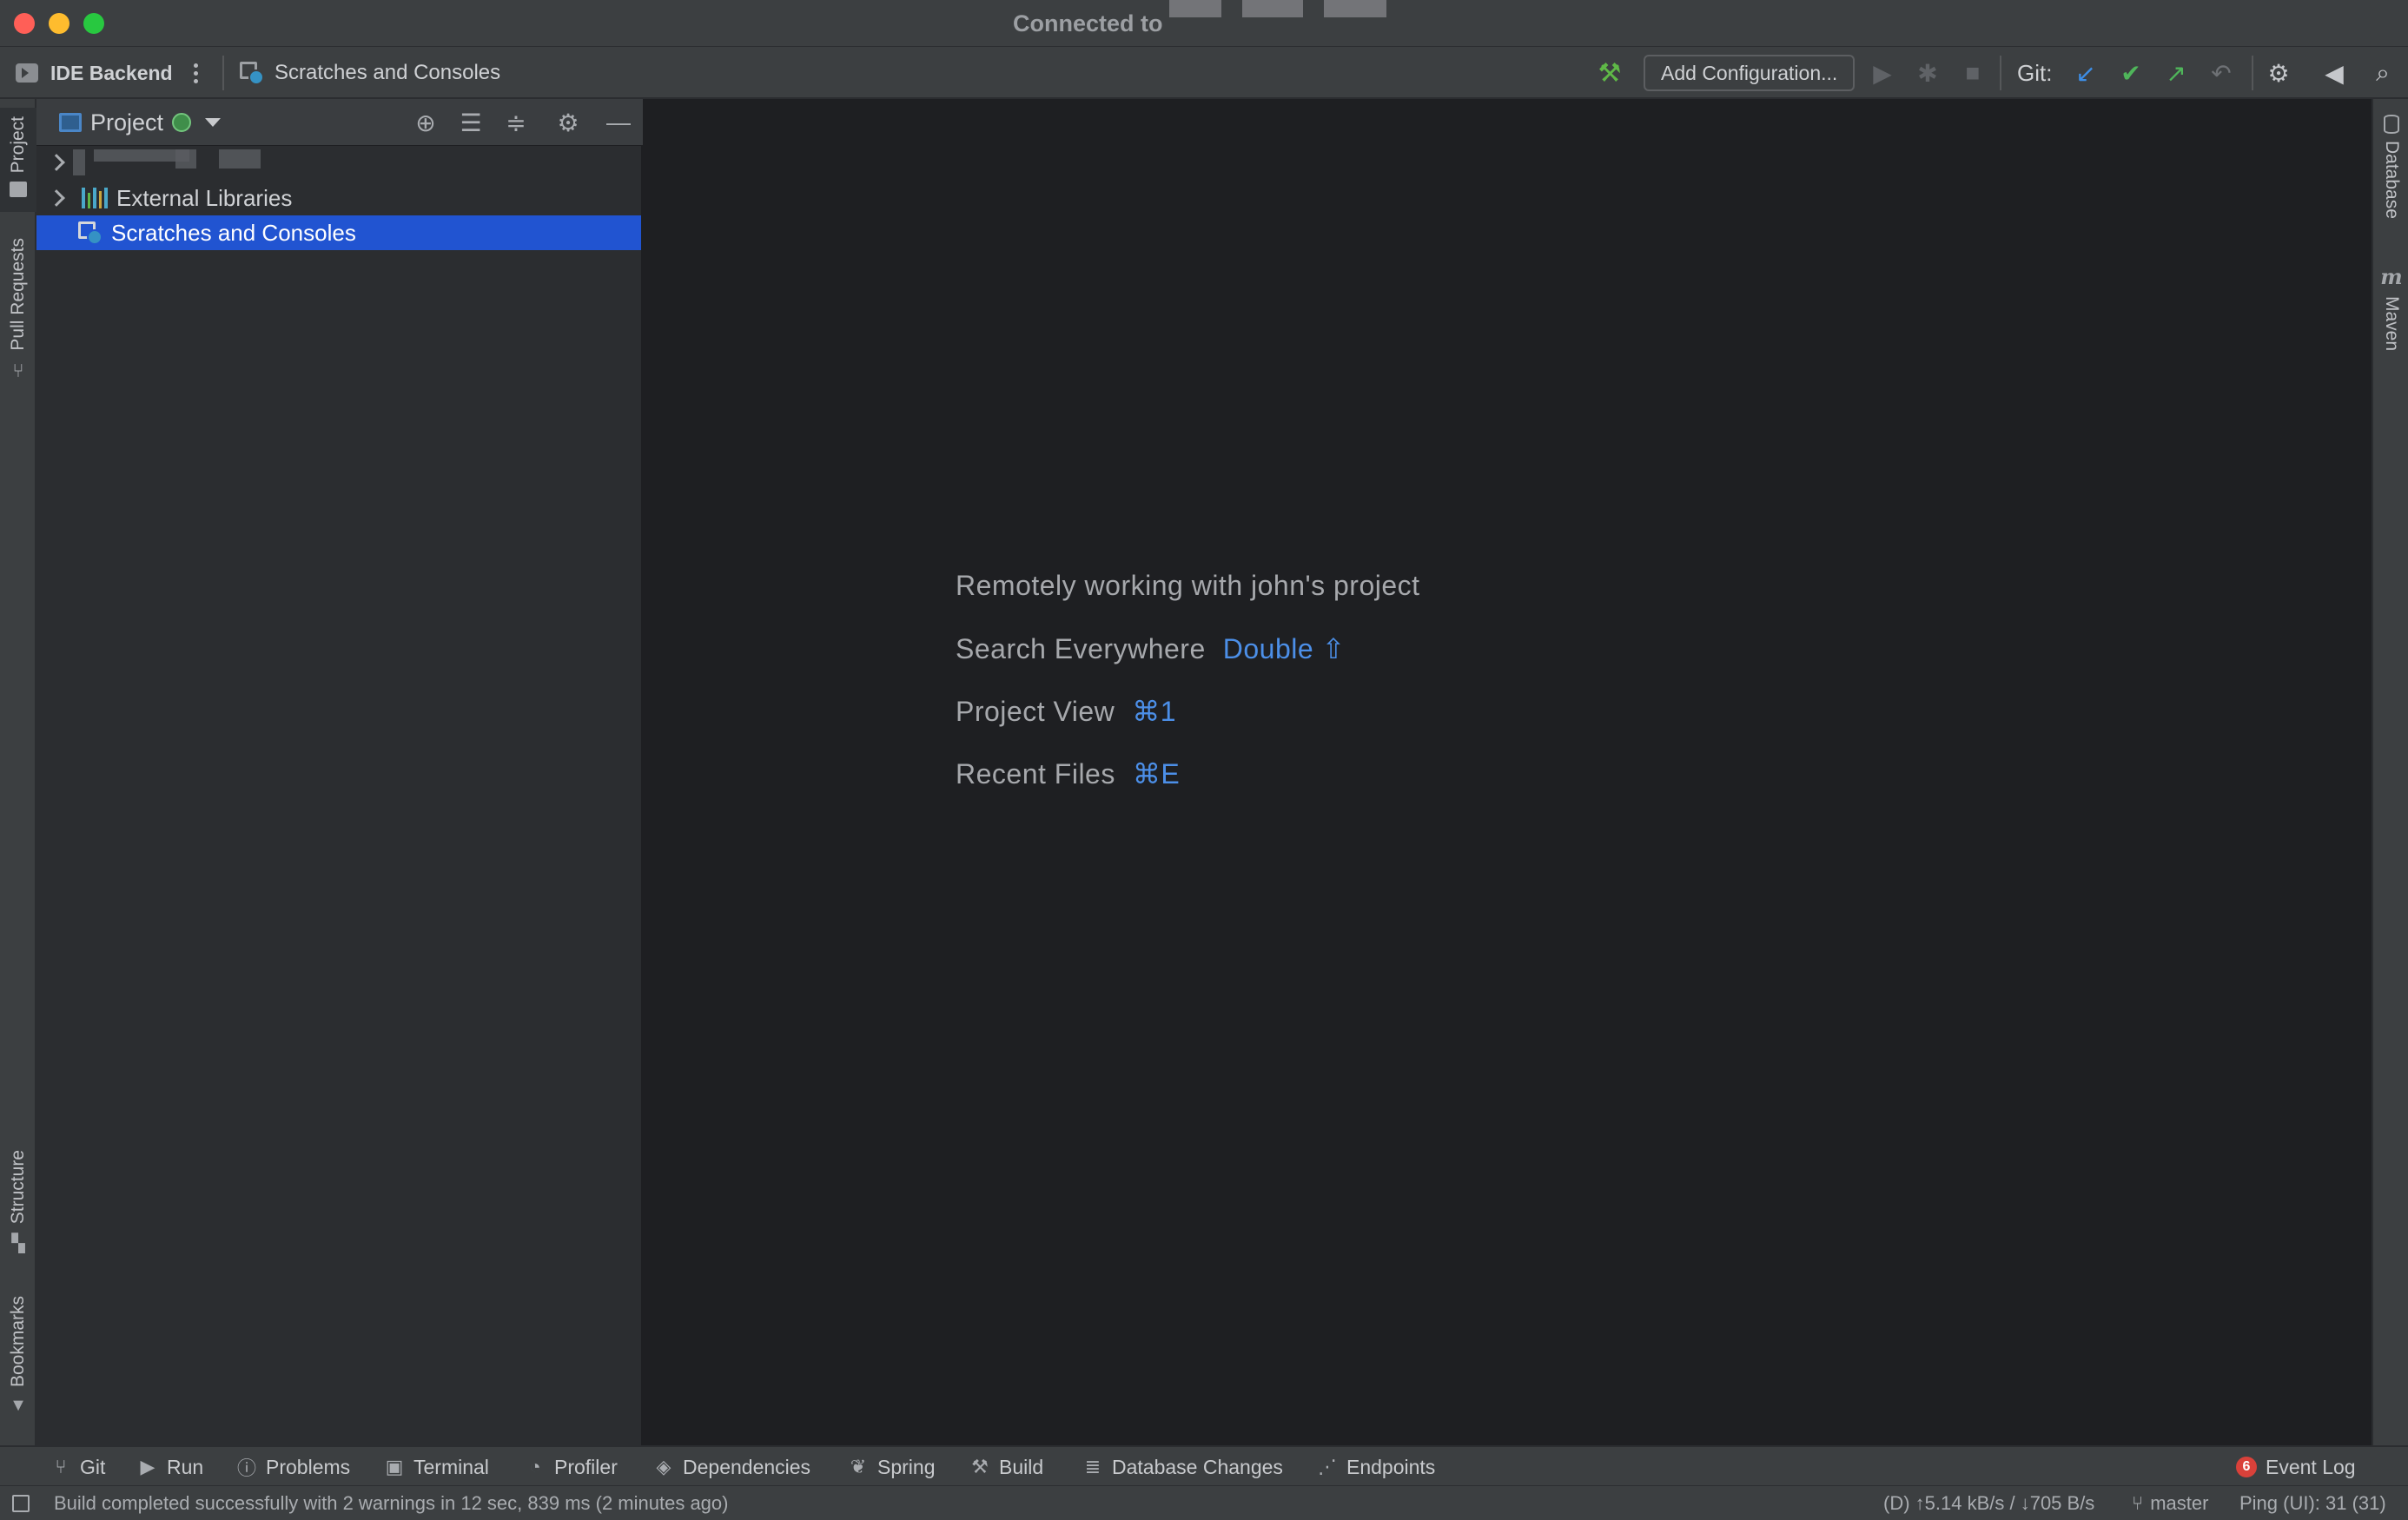 The image size is (2408, 1520). What do you see at coordinates (71, 123) in the screenshot?
I see `project-window-icon` at bounding box center [71, 123].